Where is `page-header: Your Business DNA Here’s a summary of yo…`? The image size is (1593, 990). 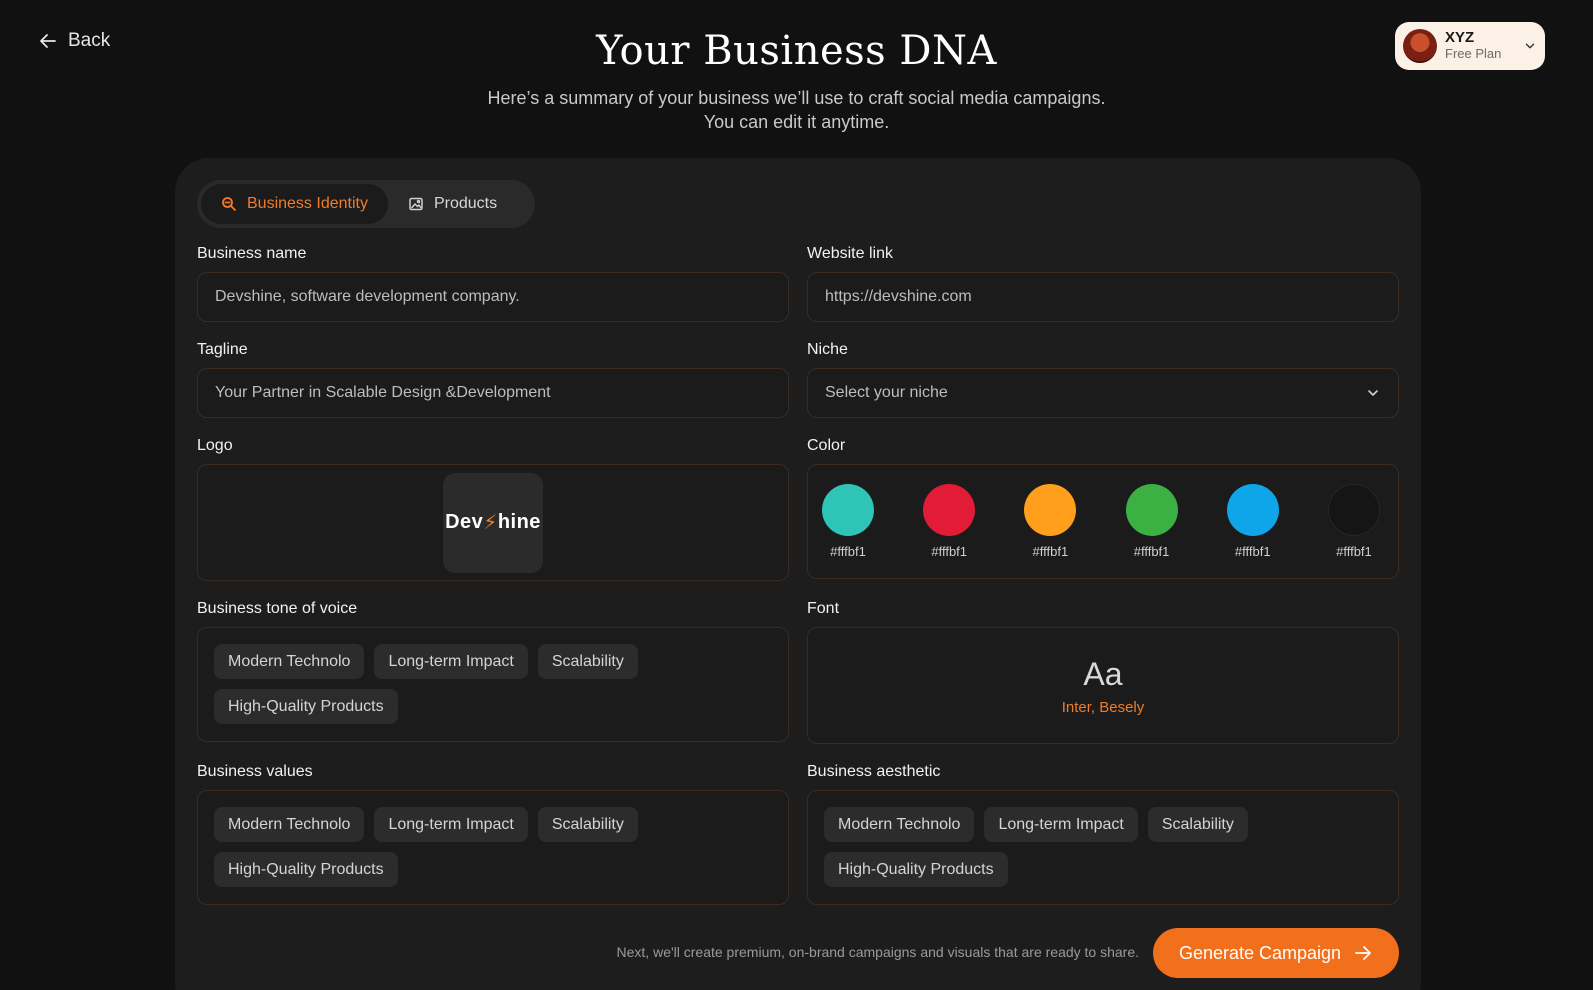 page-header: Your Business DNA Here’s a summary of yo… is located at coordinates (796, 81).